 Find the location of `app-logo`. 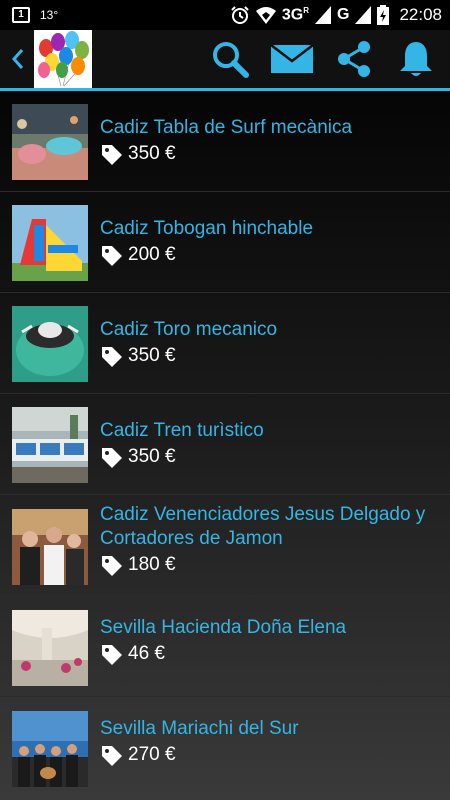

app-logo is located at coordinates (63, 59).